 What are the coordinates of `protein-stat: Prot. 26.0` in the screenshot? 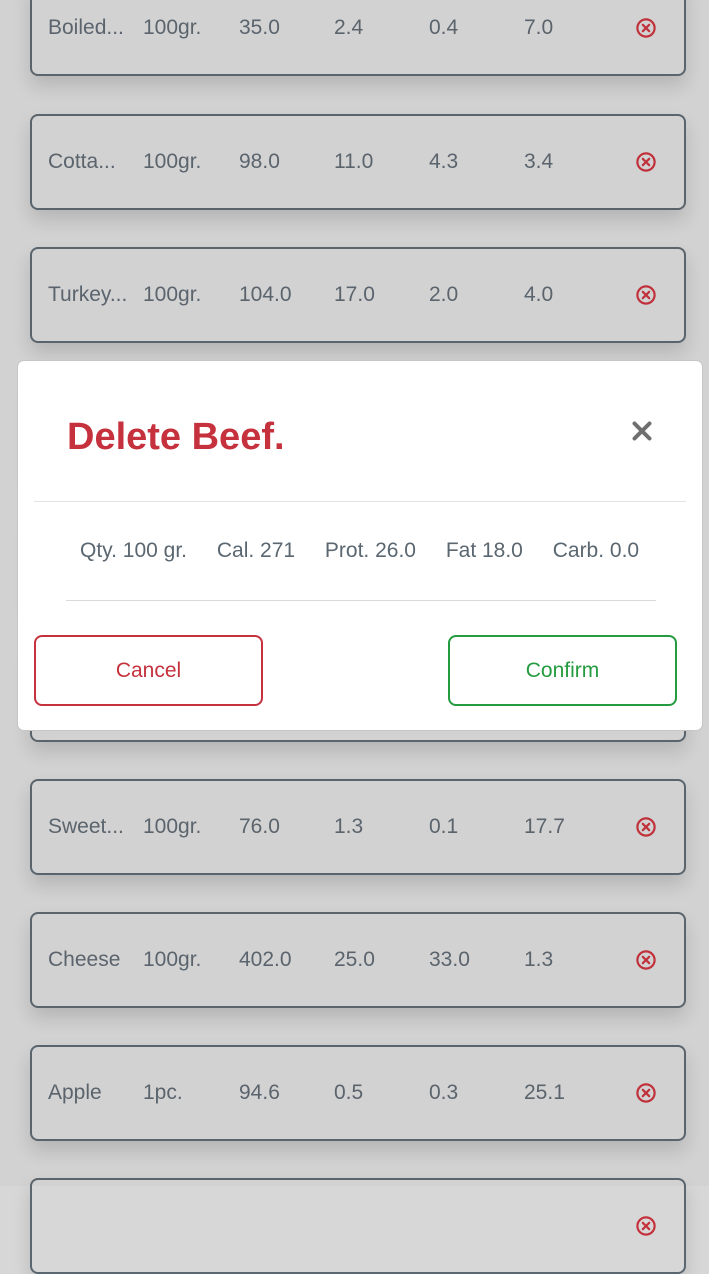 It's located at (370, 550).